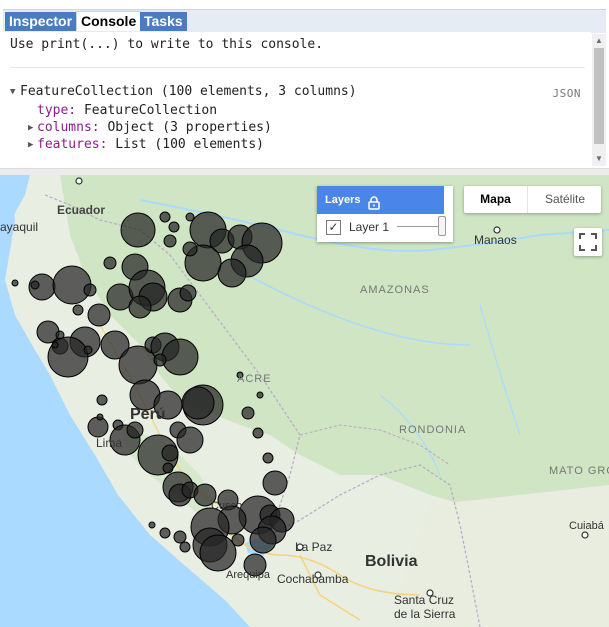 The width and height of the screenshot is (609, 627). I want to click on prop-key: columns:, so click(68, 127).